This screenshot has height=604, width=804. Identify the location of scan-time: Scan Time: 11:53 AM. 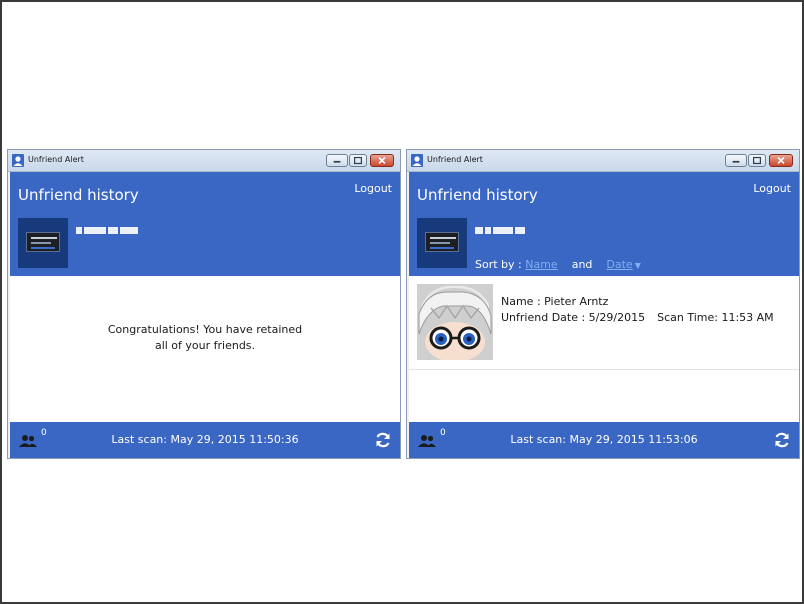
(715, 317).